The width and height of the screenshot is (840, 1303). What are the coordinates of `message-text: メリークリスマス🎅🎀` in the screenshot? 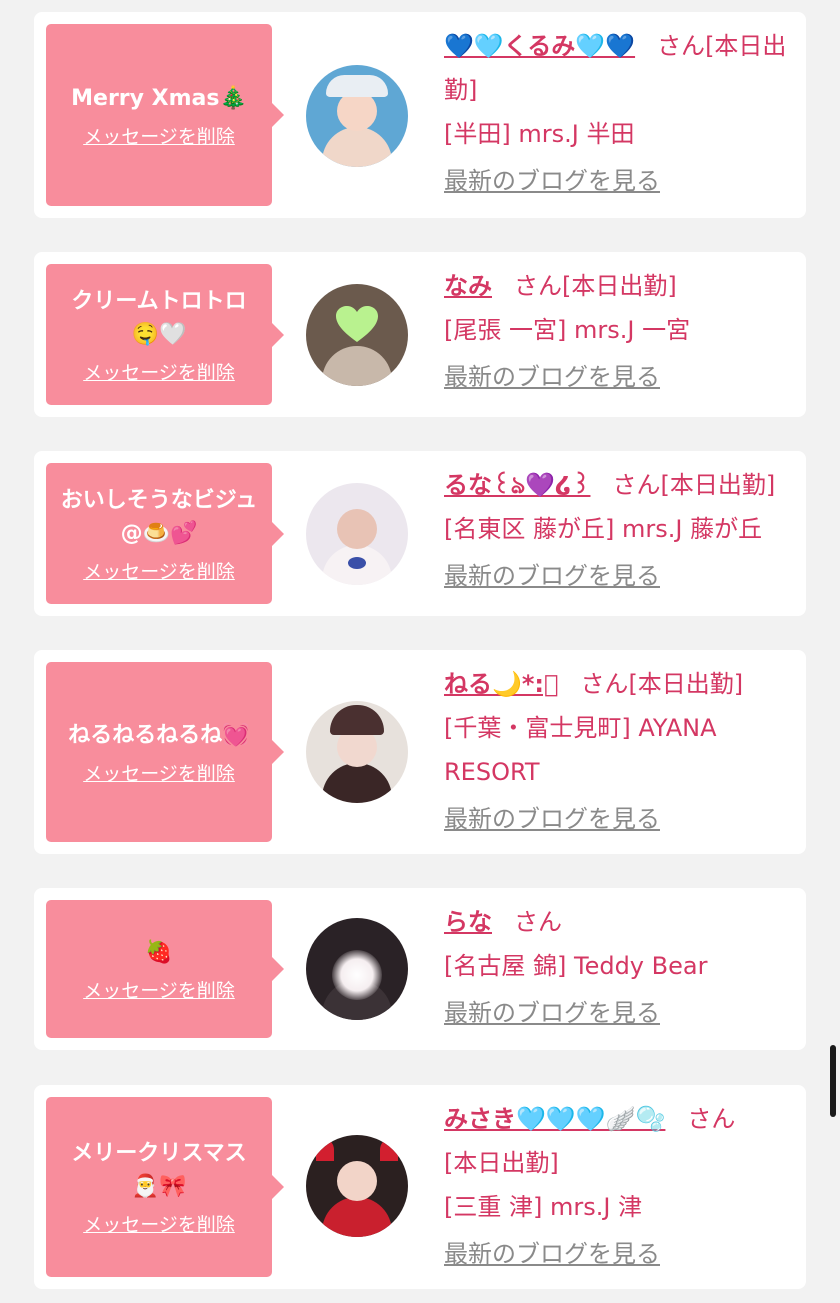 It's located at (159, 1170).